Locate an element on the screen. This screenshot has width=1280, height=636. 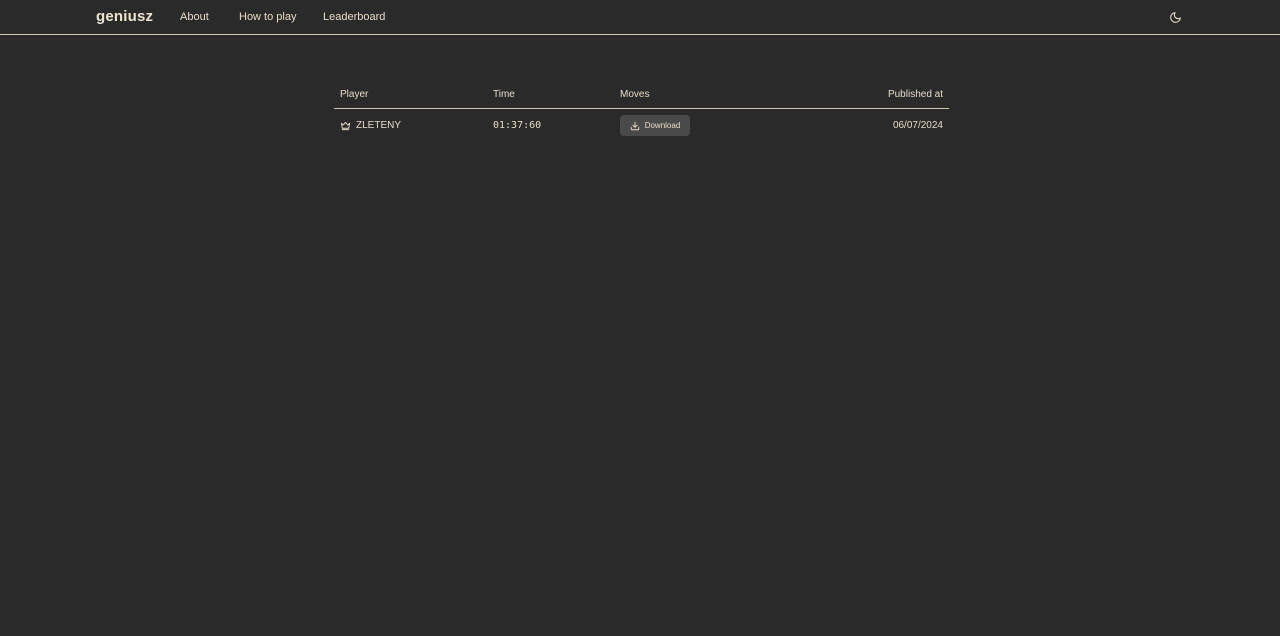
brand-logo: geniusz is located at coordinates (124, 16).